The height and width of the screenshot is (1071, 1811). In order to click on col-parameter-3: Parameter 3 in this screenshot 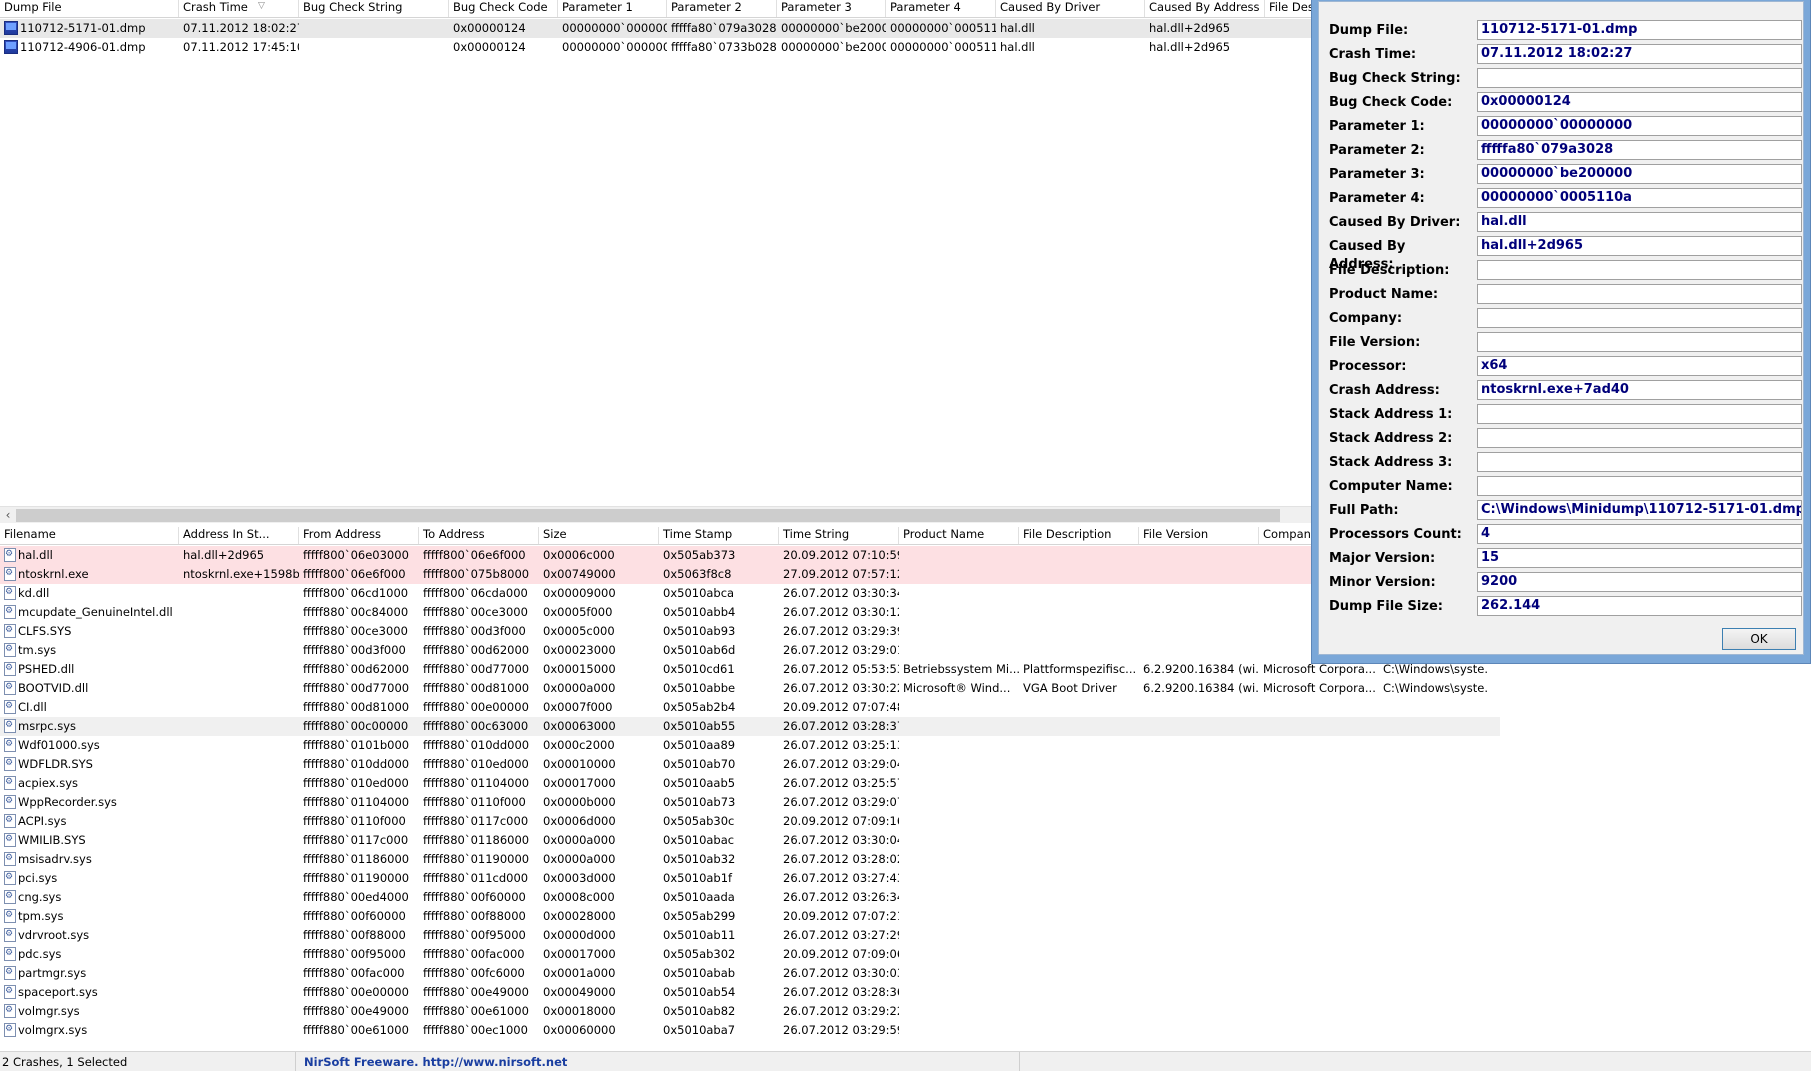, I will do `click(831, 8)`.